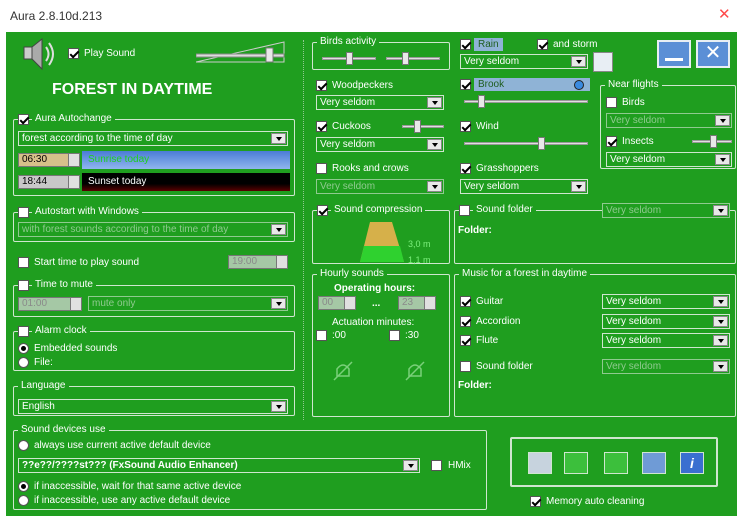  I want to click on minute-30-checkbox, so click(394, 335).